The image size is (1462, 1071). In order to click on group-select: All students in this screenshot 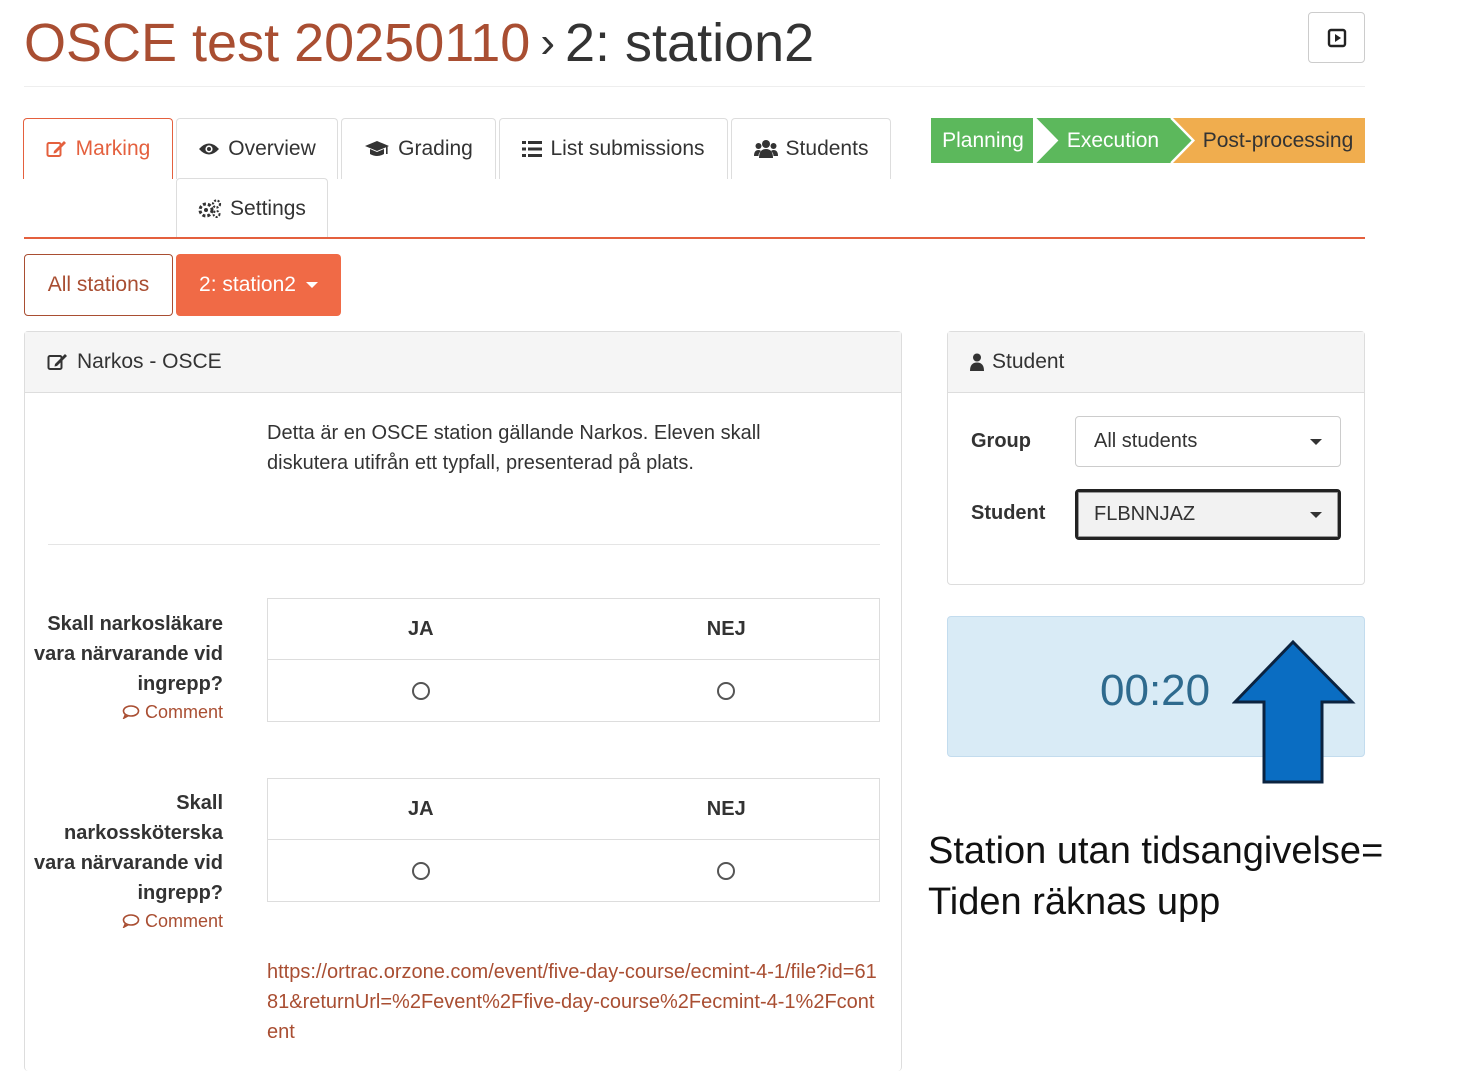, I will do `click(1208, 441)`.